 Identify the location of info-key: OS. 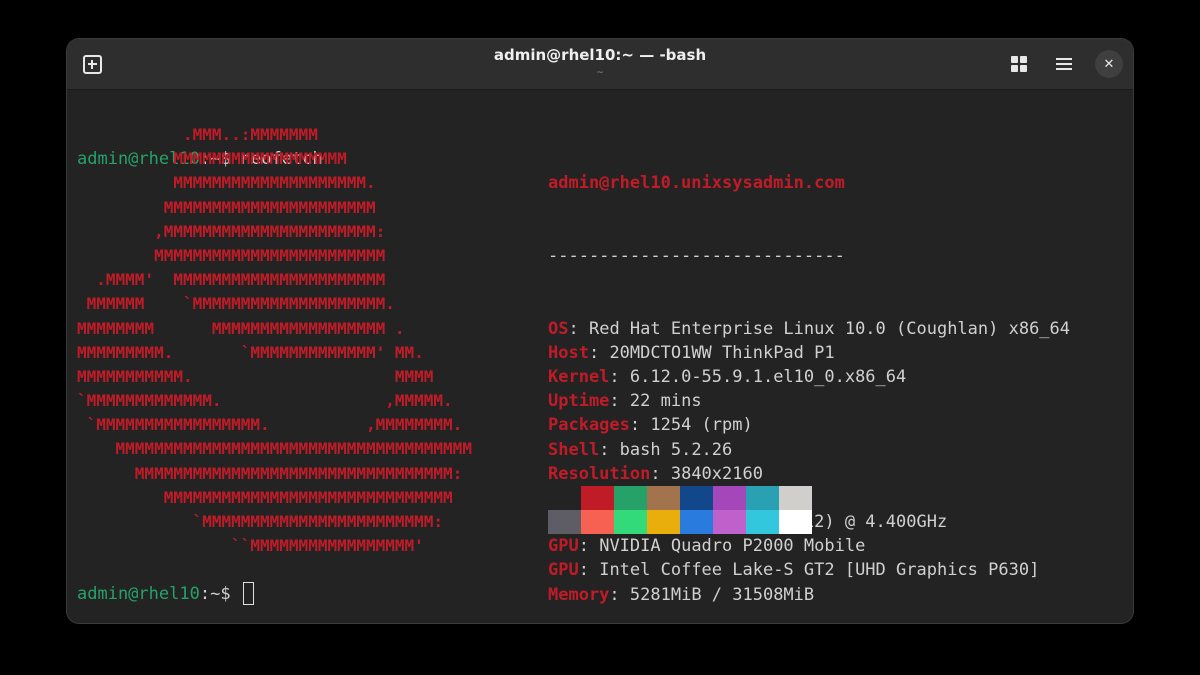
(558, 328).